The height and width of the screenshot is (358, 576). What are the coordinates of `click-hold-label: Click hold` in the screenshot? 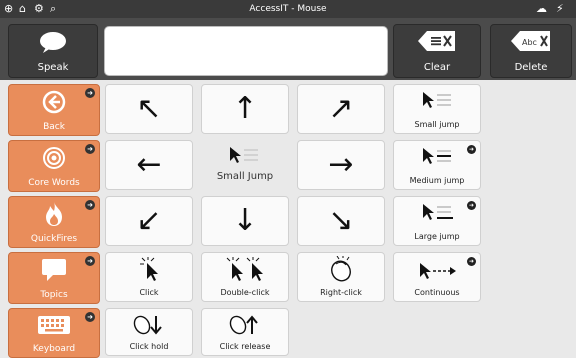 It's located at (149, 346).